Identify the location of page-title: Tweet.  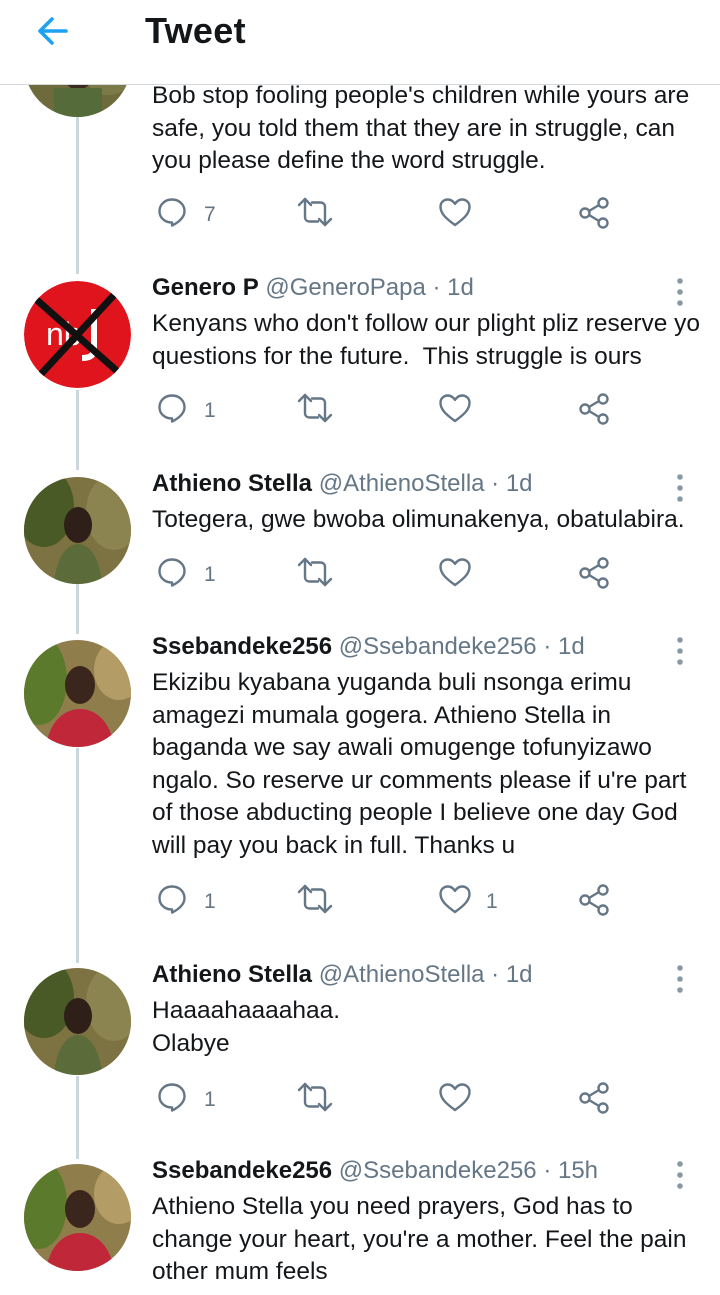
(195, 30).